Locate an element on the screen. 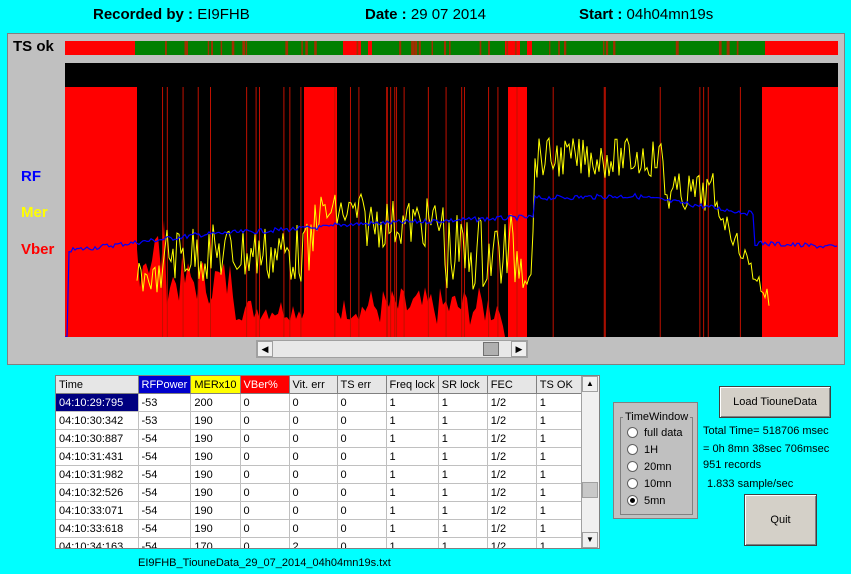  load-tiounedata-button: Load TiouneData is located at coordinates (775, 402).